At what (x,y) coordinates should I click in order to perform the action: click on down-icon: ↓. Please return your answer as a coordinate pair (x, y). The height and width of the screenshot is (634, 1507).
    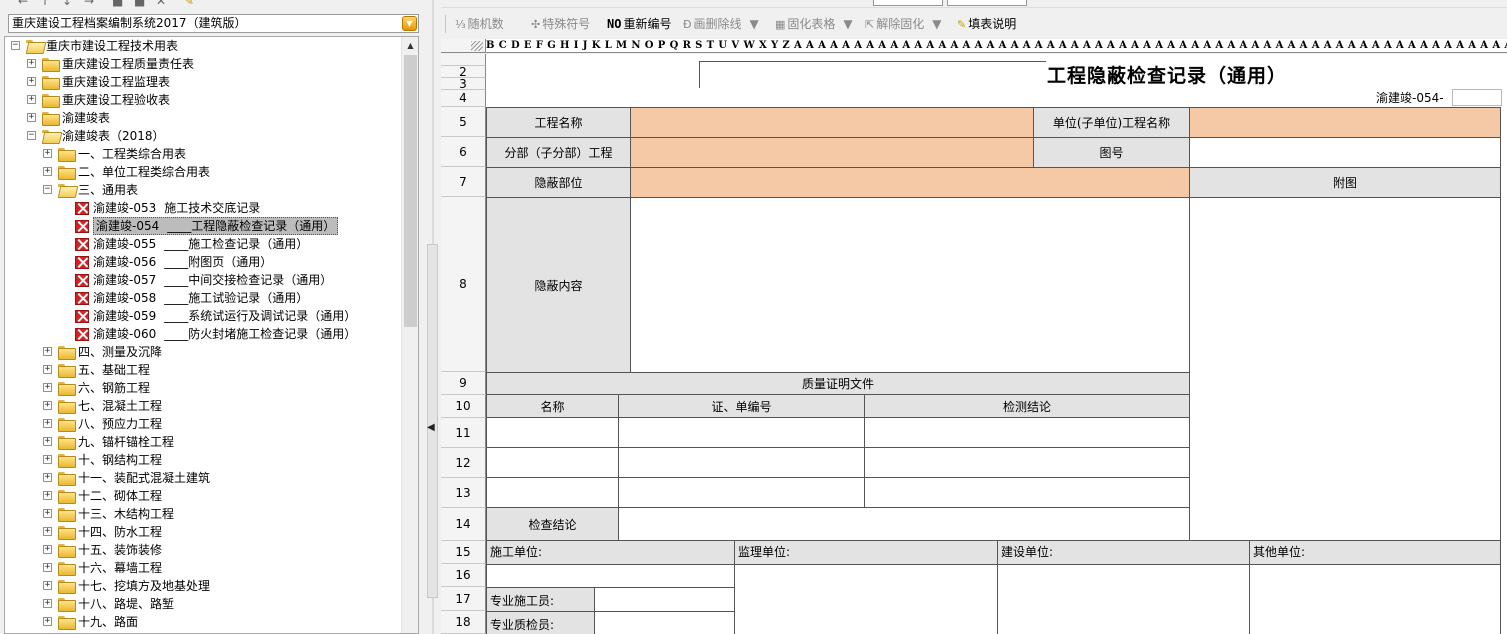
    Looking at the image, I should click on (67, 4).